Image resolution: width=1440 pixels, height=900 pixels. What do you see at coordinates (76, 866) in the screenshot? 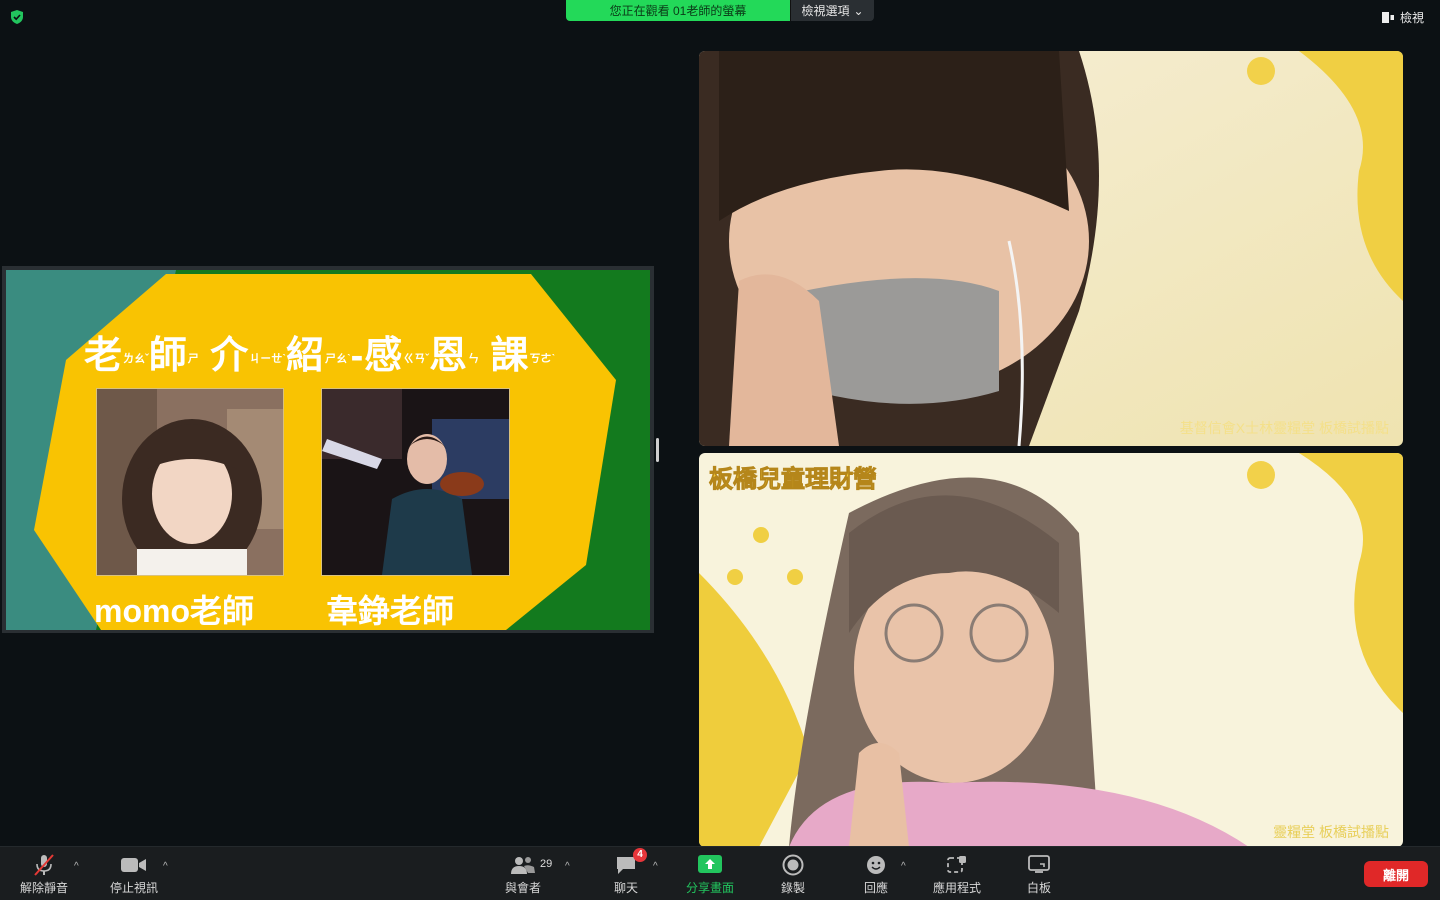
I see `audio-options-caret-icon: ^` at bounding box center [76, 866].